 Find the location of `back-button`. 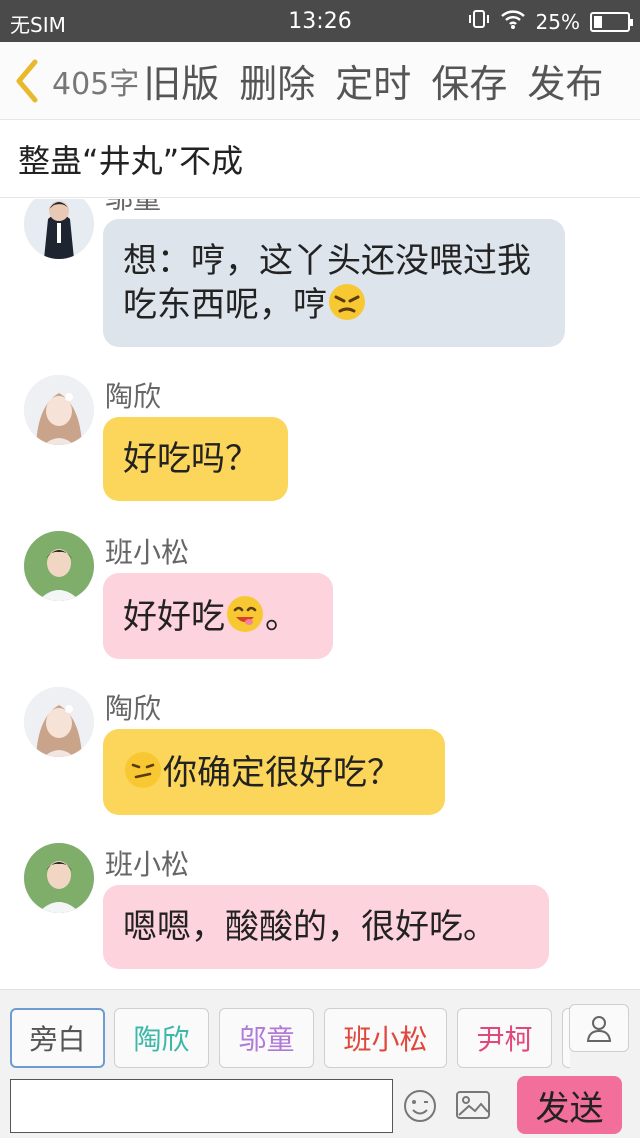

back-button is located at coordinates (26, 81).